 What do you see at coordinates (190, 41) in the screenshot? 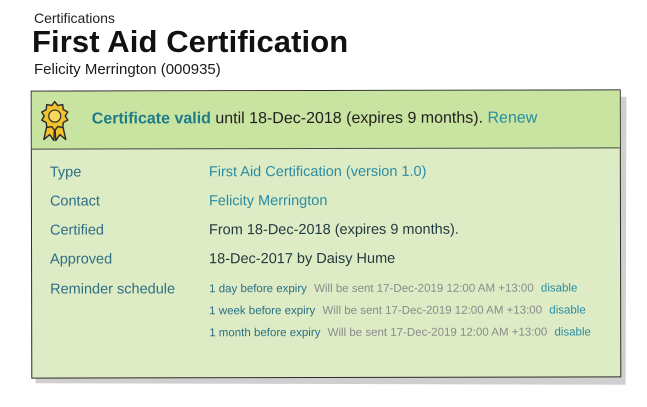
I see `page-title: First Aid Certification` at bounding box center [190, 41].